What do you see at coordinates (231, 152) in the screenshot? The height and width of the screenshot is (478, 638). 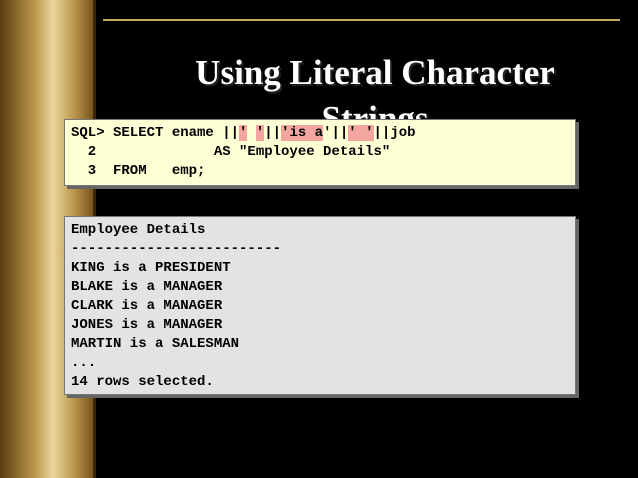 I see `sql-text: 2 AS "Employee Details"` at bounding box center [231, 152].